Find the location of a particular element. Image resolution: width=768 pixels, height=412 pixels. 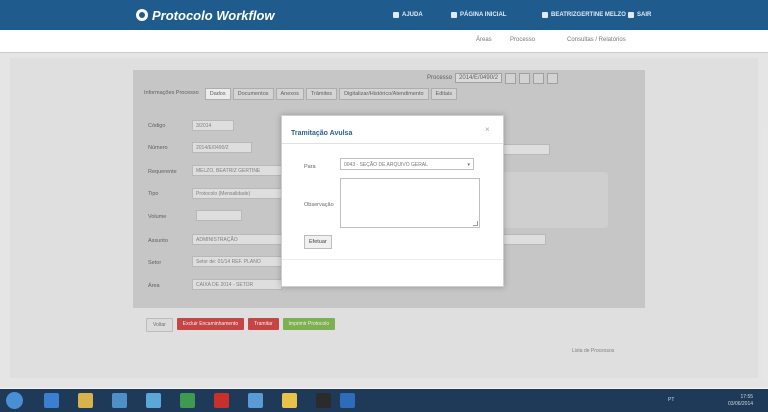

chrome-icon is located at coordinates (153, 400).